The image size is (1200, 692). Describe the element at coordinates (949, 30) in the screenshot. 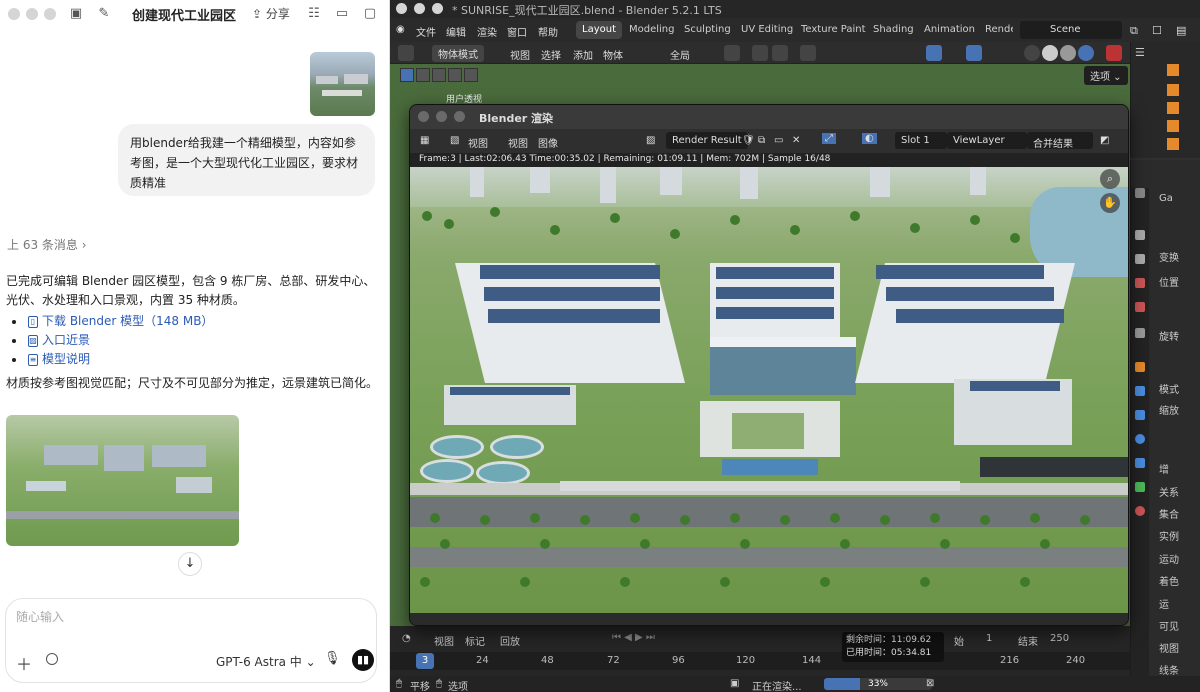

I see `tab-animation: Animation` at that location.